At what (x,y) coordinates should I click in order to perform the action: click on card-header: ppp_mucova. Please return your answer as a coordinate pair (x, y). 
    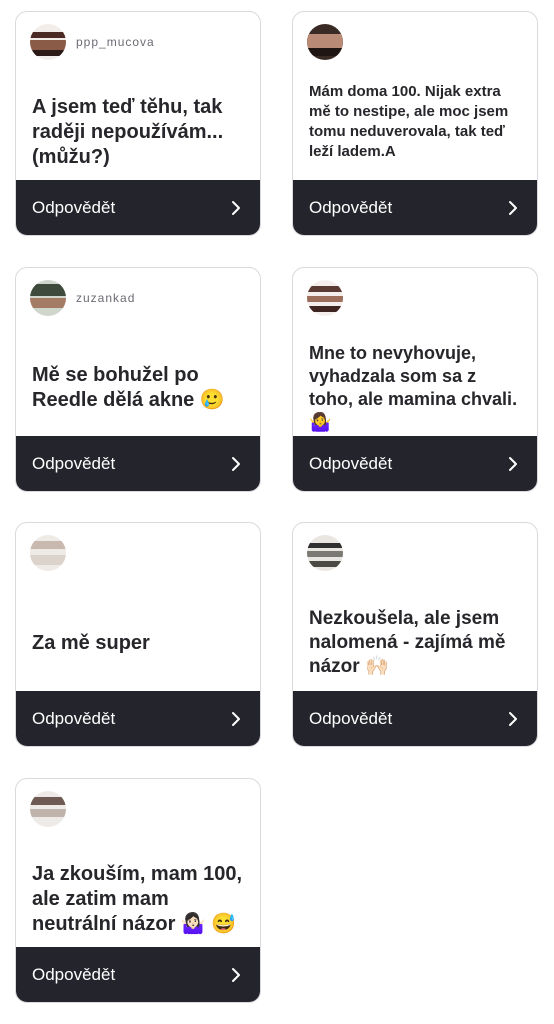
    Looking at the image, I should click on (138, 43).